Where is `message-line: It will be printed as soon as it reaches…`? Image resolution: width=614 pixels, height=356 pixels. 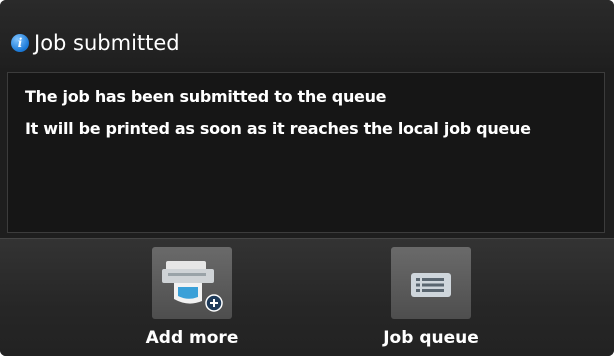
message-line: It will be printed as soon as it reaches… is located at coordinates (278, 128).